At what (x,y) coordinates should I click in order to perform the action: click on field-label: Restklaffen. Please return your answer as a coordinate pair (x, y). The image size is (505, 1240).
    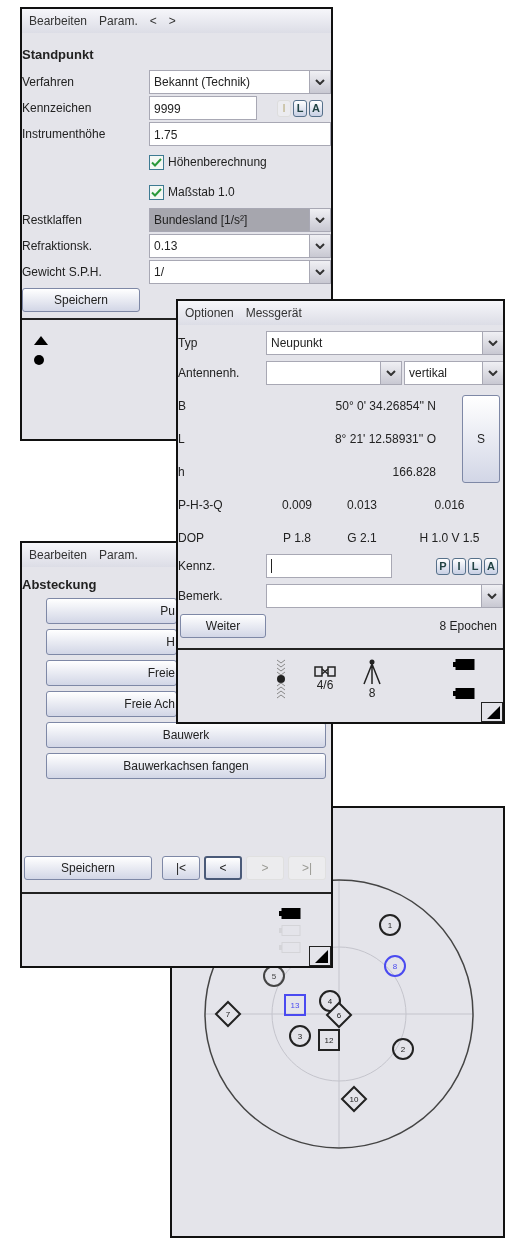
    Looking at the image, I should click on (52, 220).